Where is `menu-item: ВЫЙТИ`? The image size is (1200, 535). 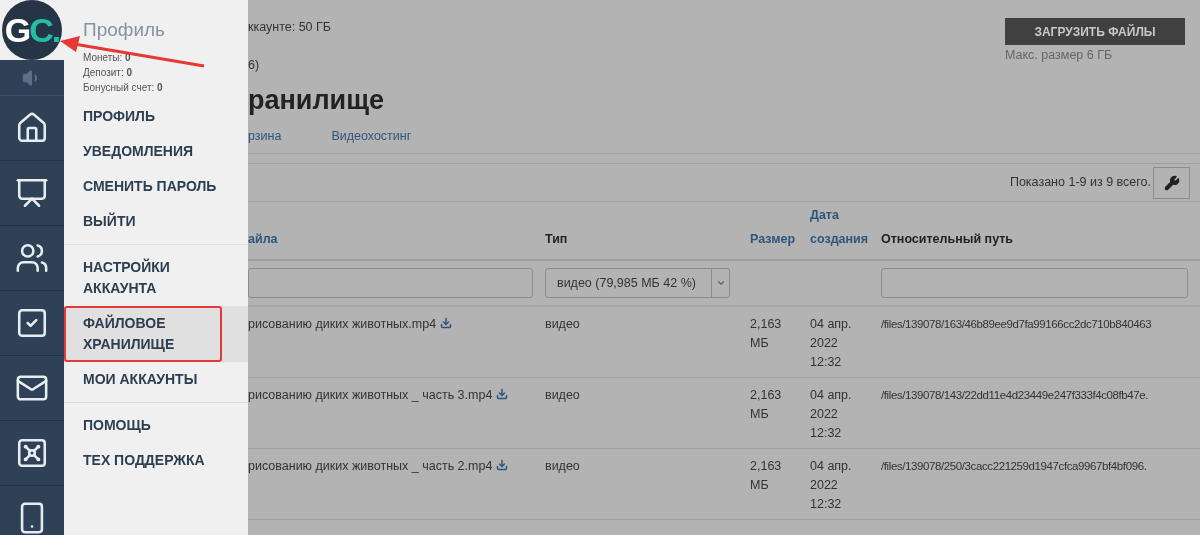
menu-item: ВЫЙТИ is located at coordinates (156, 221).